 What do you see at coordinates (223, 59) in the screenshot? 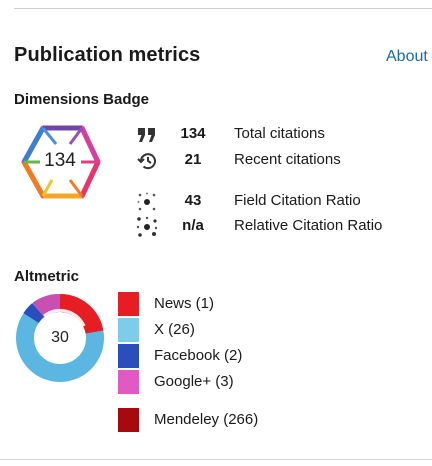
I see `panel-header: Publication metrics About` at bounding box center [223, 59].